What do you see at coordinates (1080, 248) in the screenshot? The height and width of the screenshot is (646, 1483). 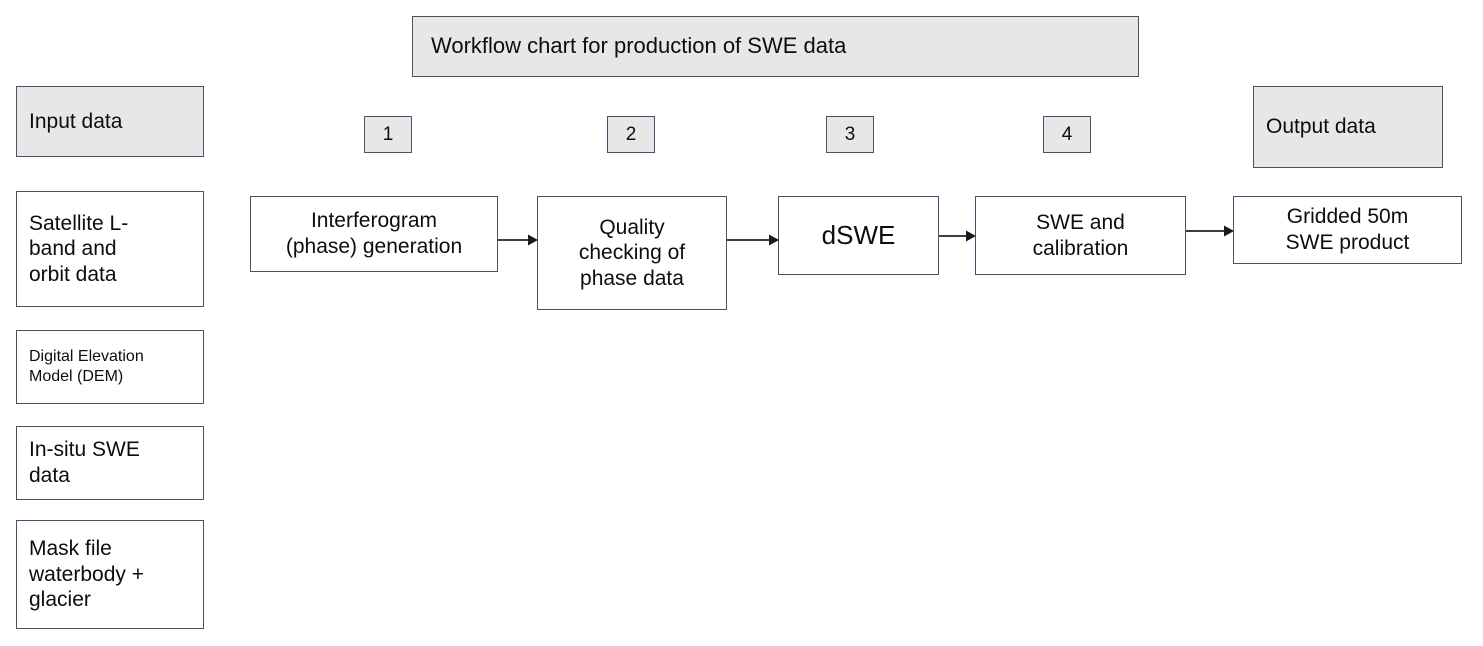 I see `process-box-4-line2: calibration` at bounding box center [1080, 248].